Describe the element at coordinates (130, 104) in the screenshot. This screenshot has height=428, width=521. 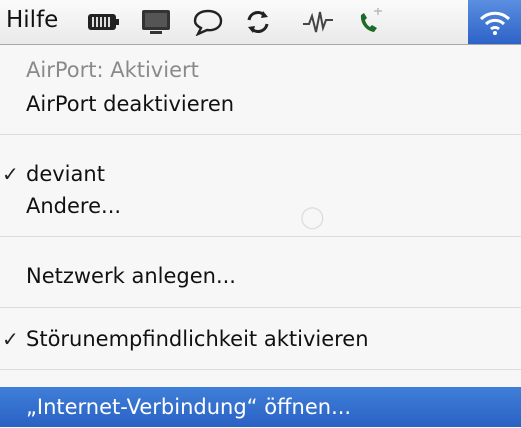
I see `airport-toggle-label: AirPort deaktivieren` at that location.